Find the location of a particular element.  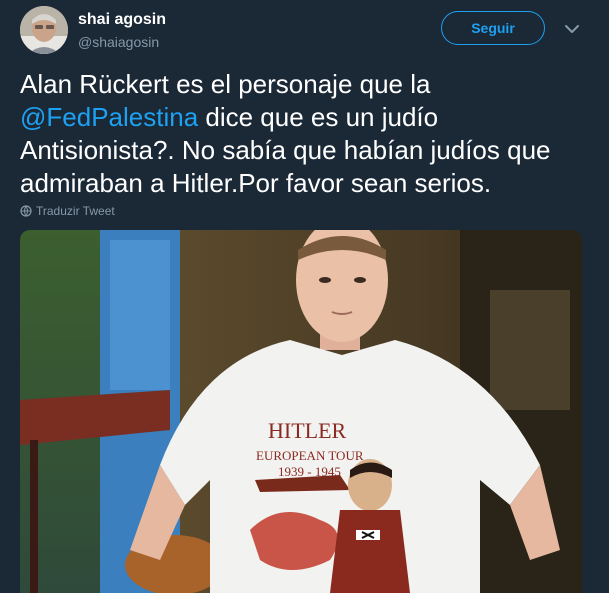

author-name: shai agosin is located at coordinates (122, 20).